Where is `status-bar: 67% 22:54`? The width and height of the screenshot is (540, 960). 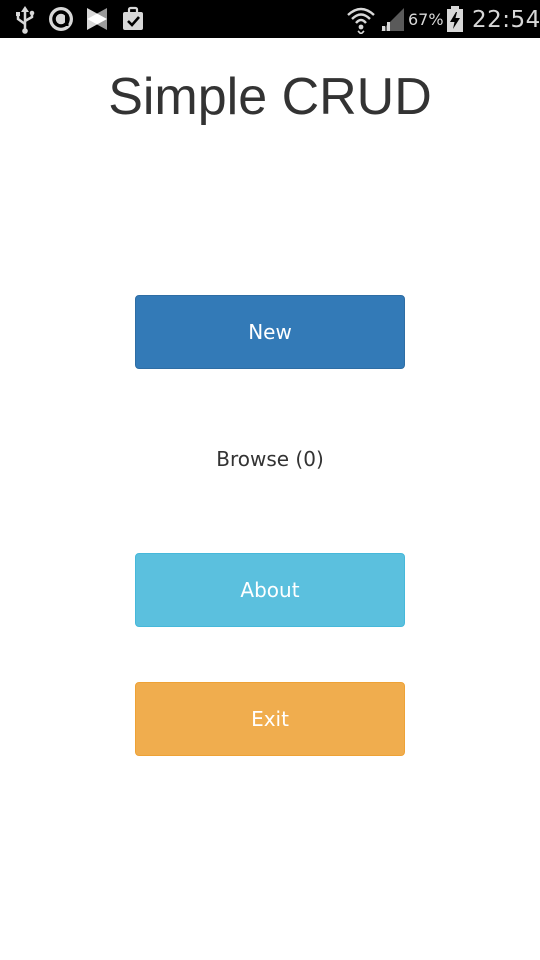 status-bar: 67% 22:54 is located at coordinates (270, 19).